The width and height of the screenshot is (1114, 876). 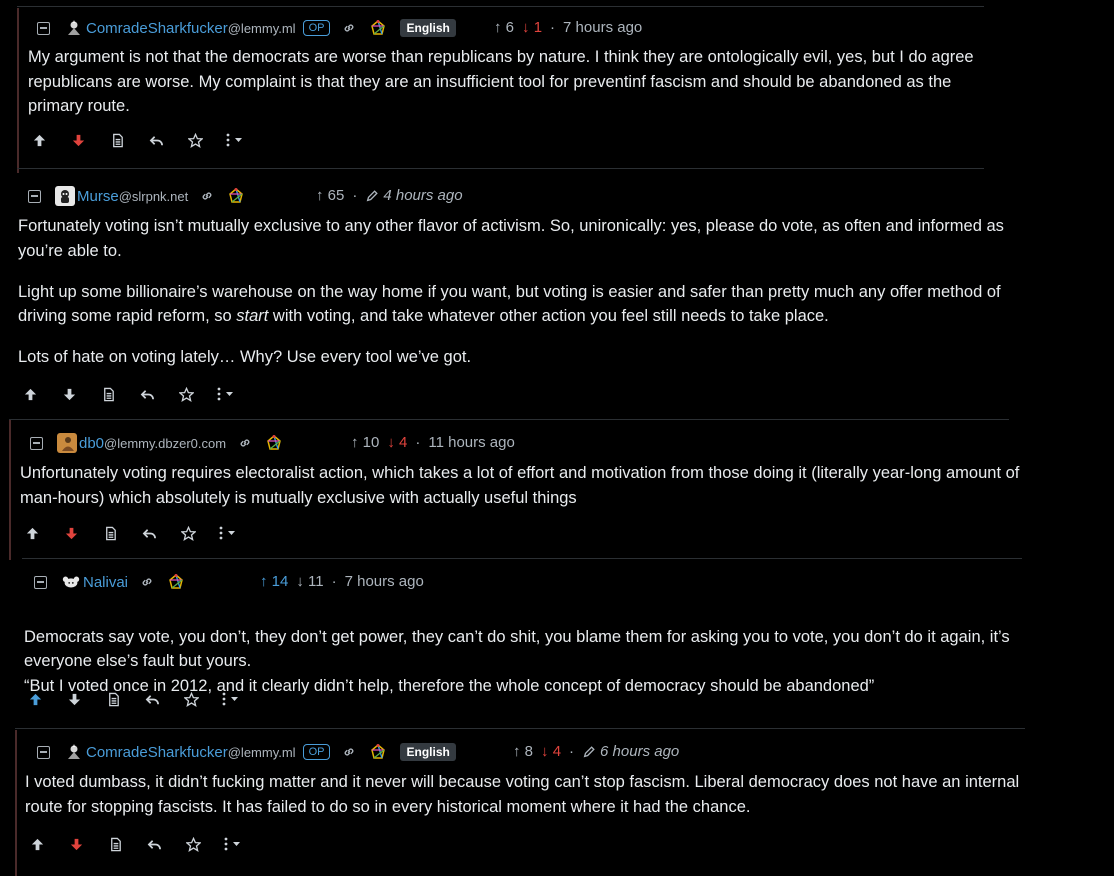 What do you see at coordinates (568, 27) in the screenshot?
I see `vote-score: ↑ 6 ↓ 1 · 7 hours ago` at bounding box center [568, 27].